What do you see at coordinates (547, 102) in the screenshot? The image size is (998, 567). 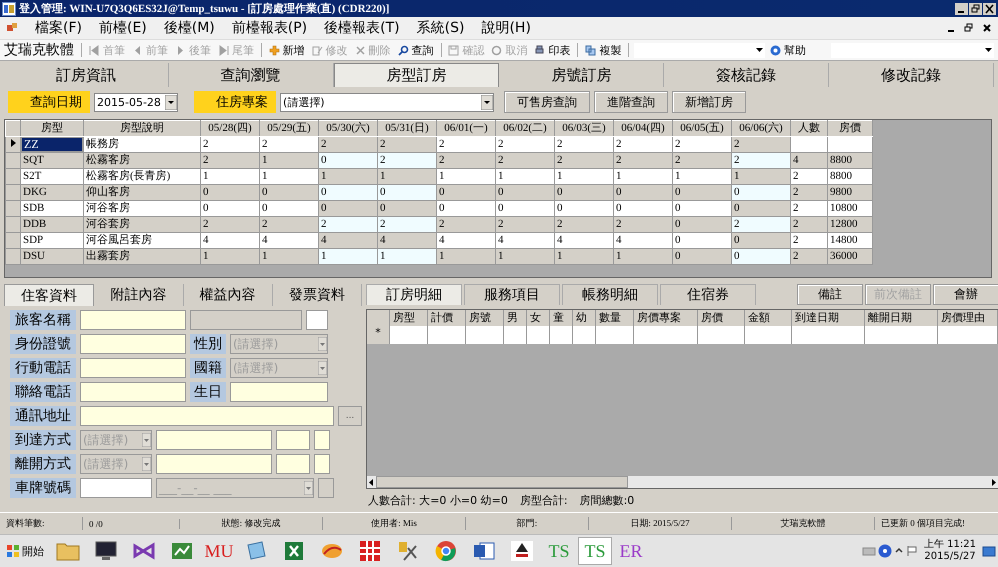 I see `query-button: 可售房查詢` at bounding box center [547, 102].